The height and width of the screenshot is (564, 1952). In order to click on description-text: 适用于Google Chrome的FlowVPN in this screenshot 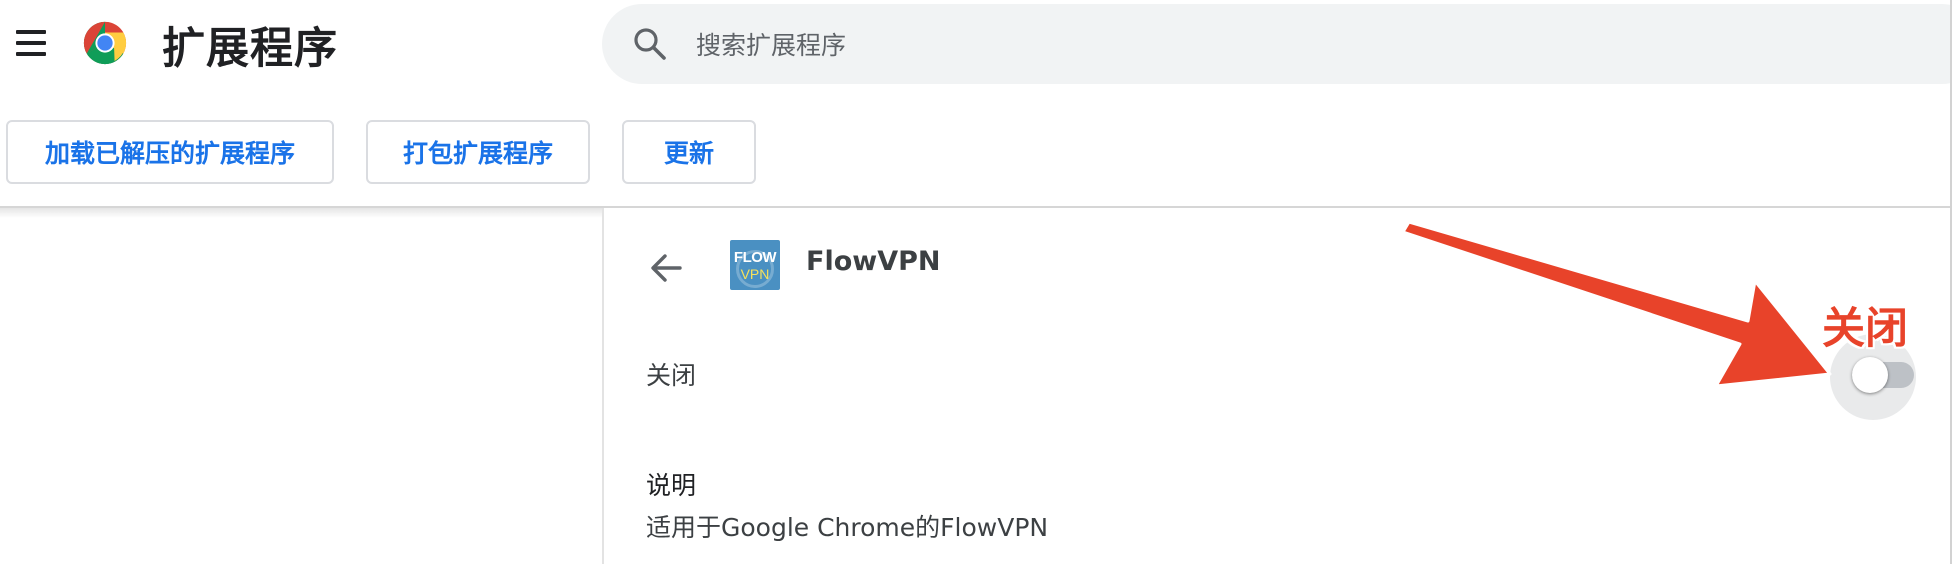, I will do `click(847, 527)`.